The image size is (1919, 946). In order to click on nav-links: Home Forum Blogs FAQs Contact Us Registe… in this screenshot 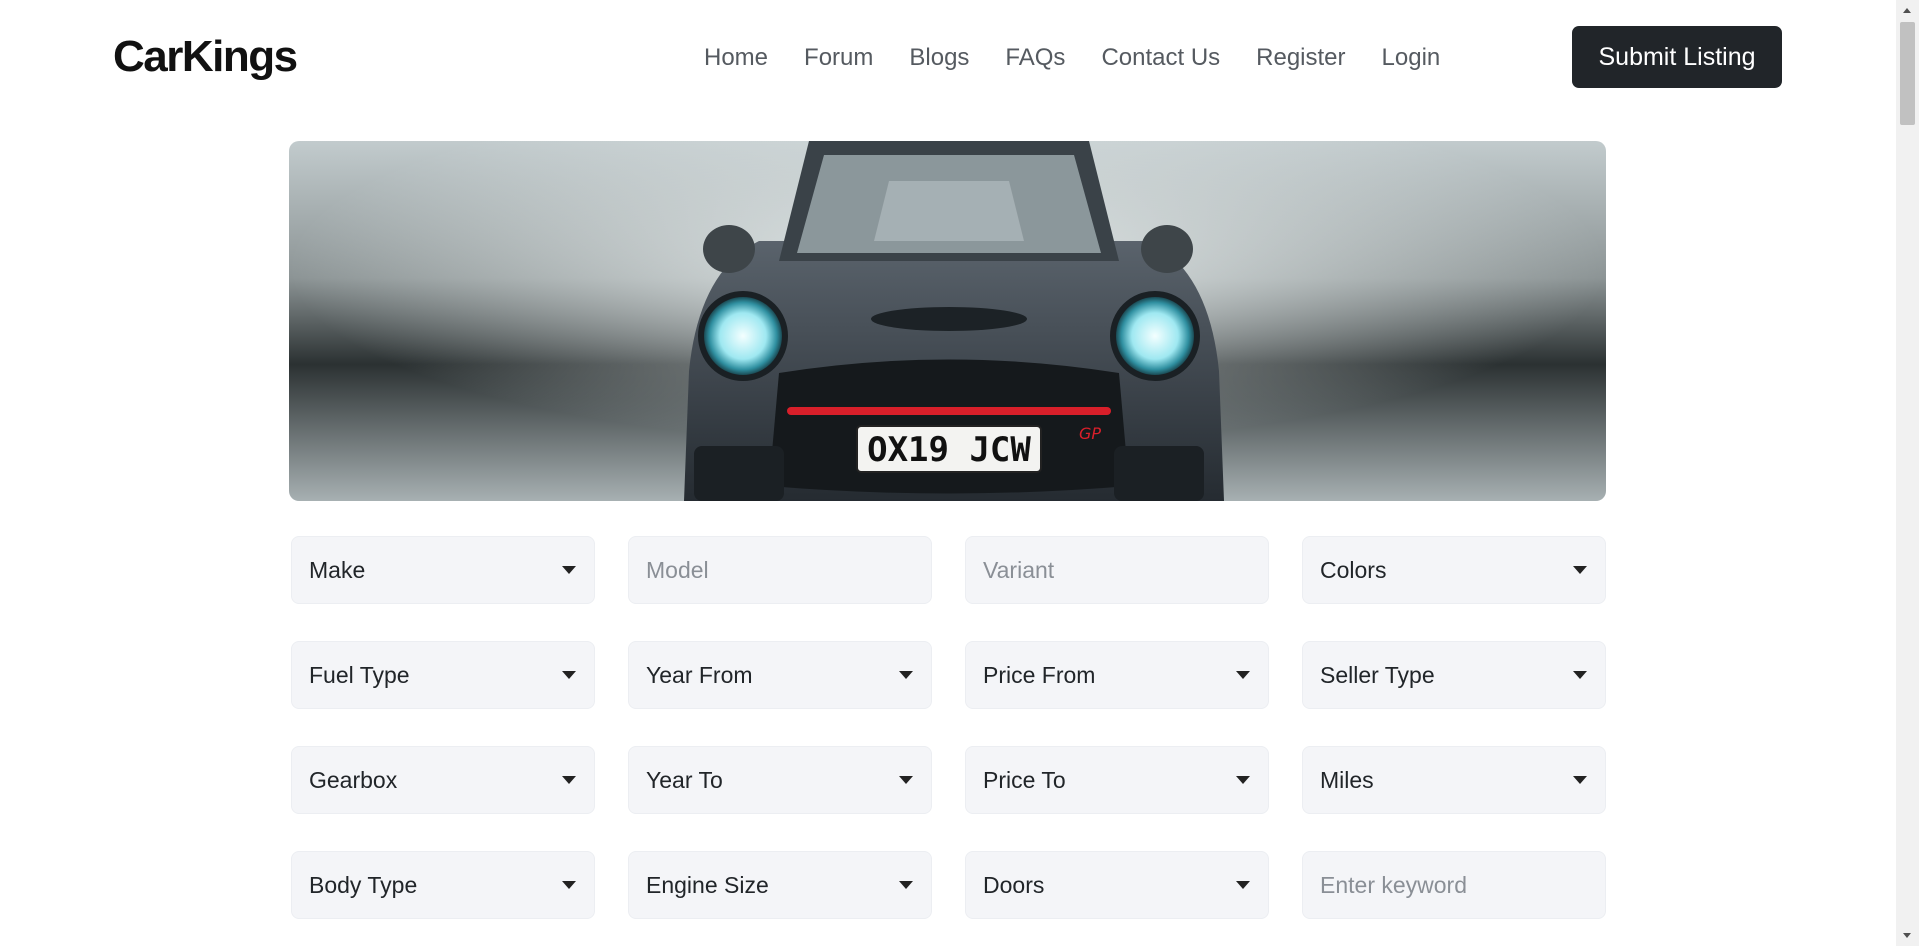, I will do `click(1072, 58)`.